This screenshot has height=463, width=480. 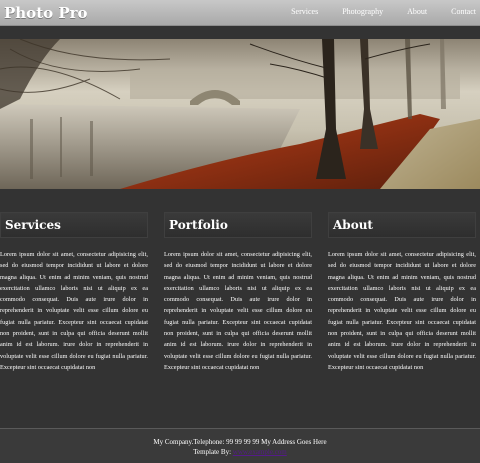 What do you see at coordinates (238, 225) in the screenshot?
I see `portfolio-heading: Portfolio` at bounding box center [238, 225].